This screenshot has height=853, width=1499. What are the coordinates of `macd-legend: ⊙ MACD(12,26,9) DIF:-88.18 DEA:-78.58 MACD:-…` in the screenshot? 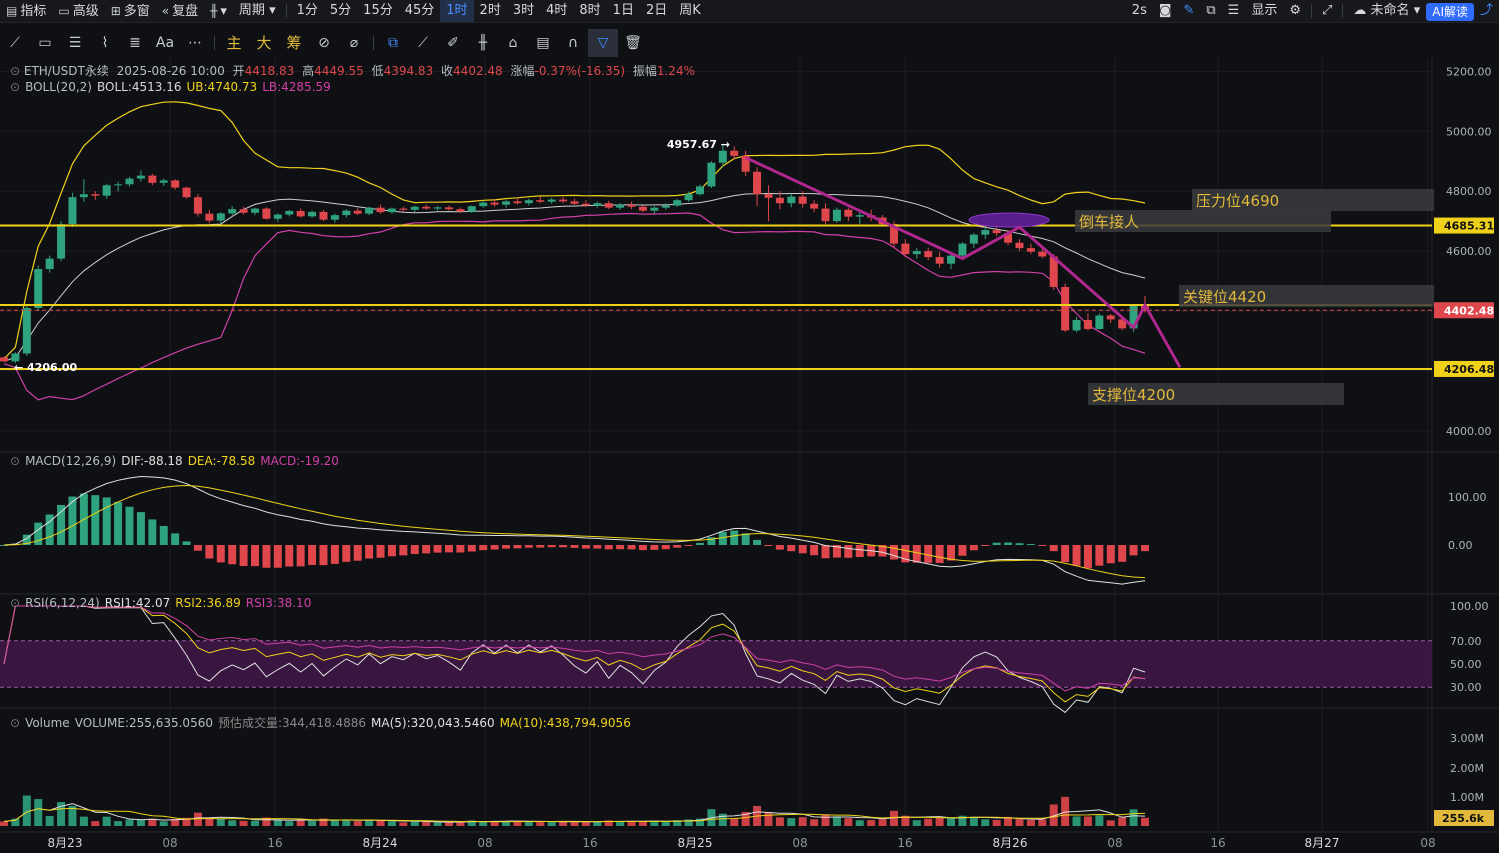 It's located at (177, 461).